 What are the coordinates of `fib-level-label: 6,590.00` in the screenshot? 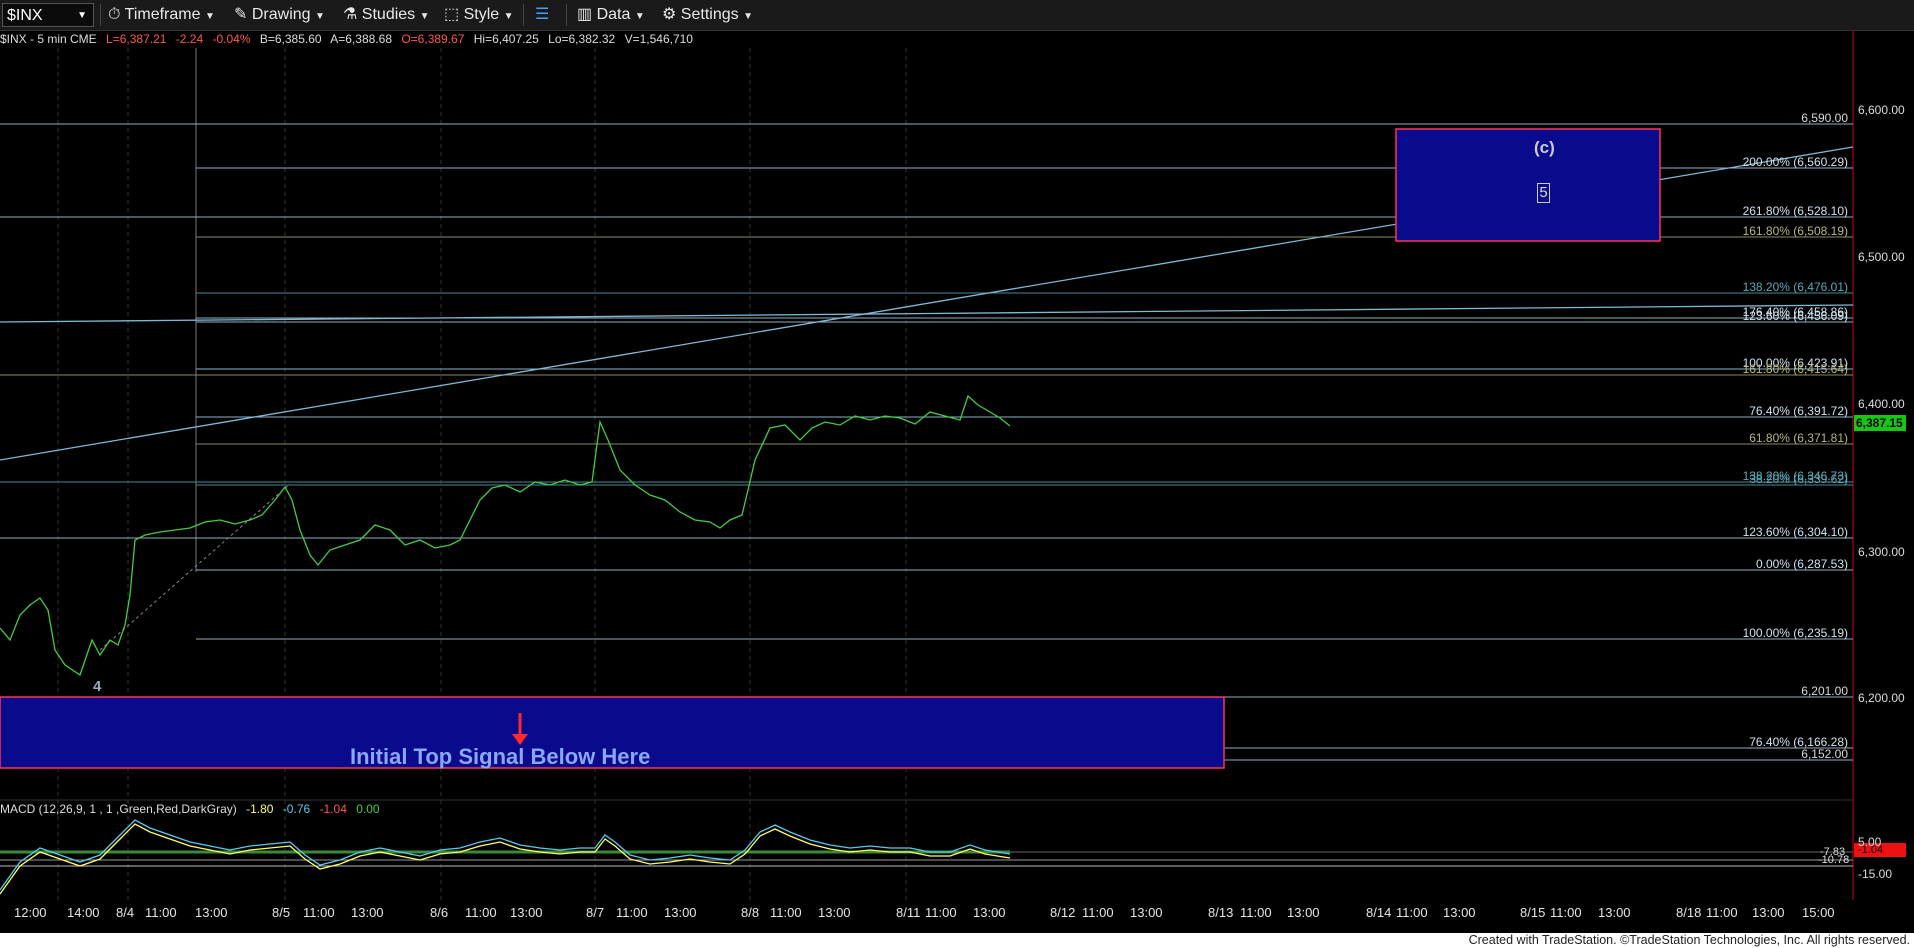 It's located at (1824, 118).